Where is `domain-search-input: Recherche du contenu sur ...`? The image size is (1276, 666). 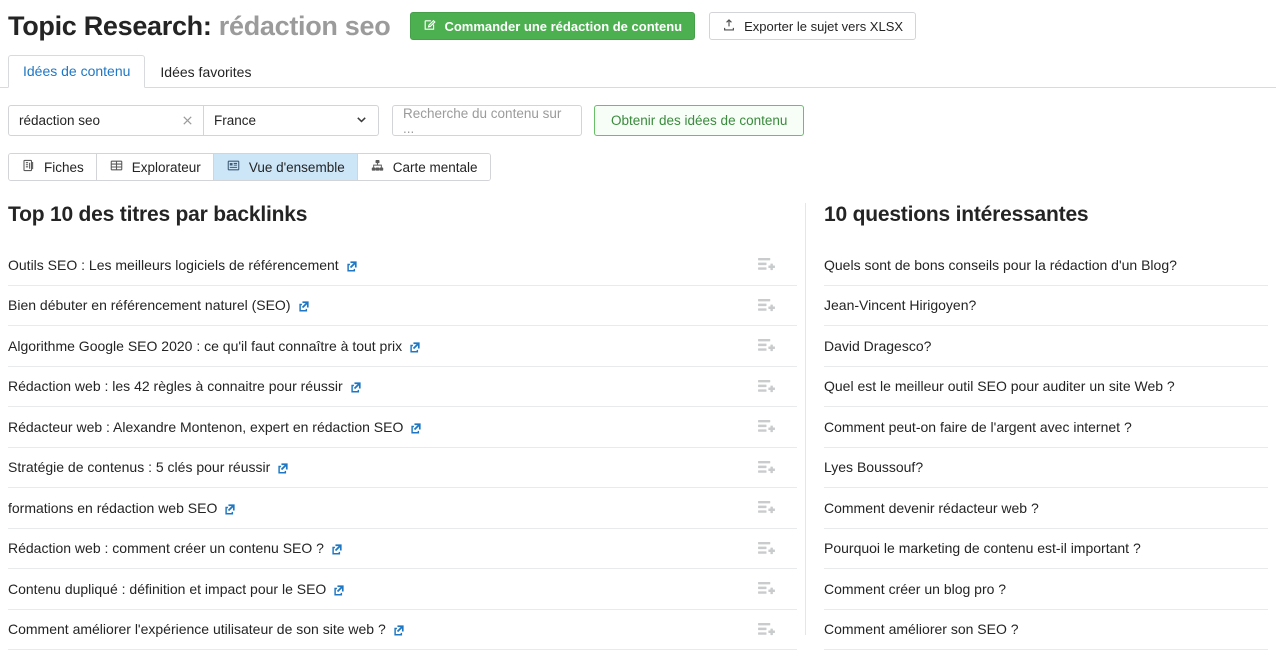
domain-search-input: Recherche du contenu sur ... is located at coordinates (487, 120).